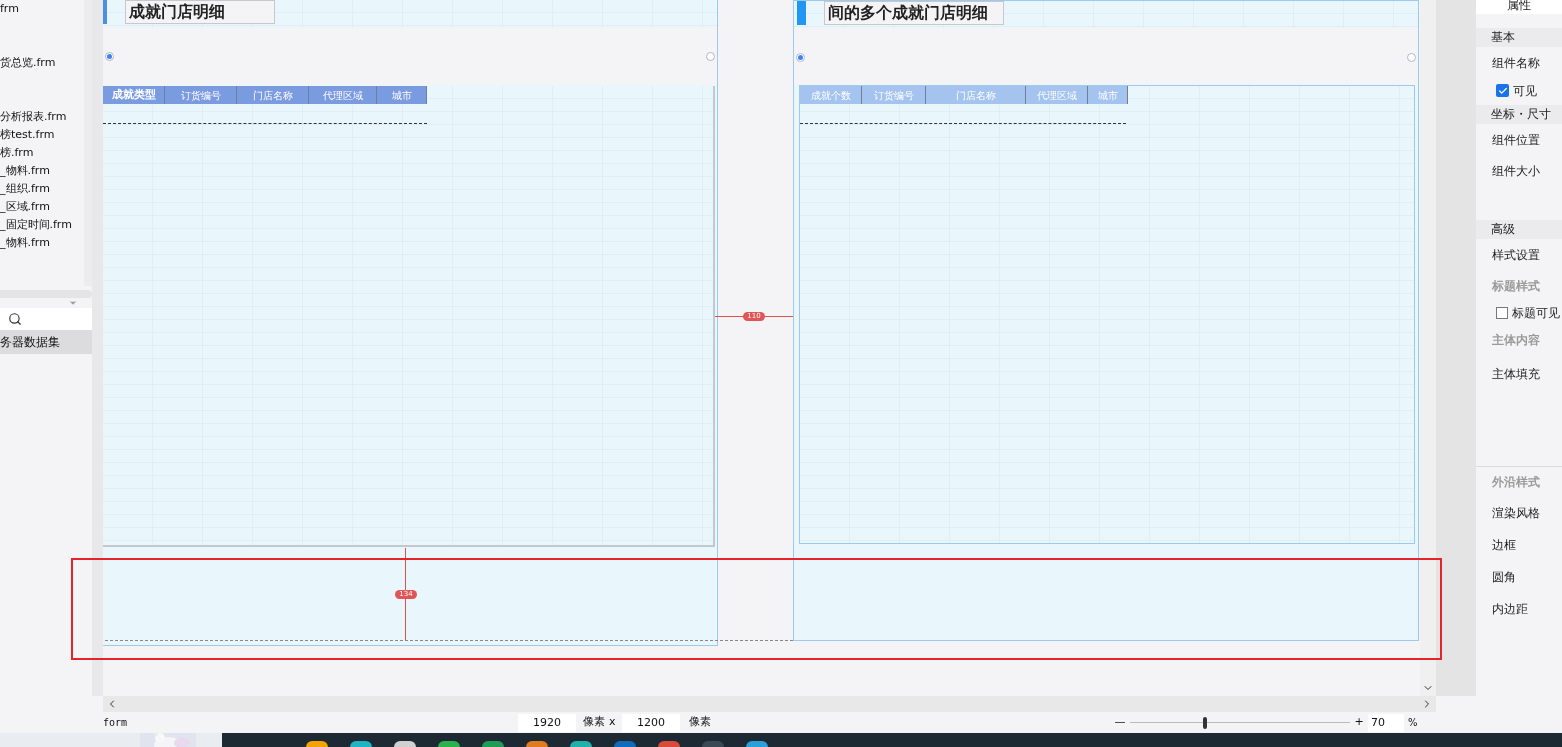  What do you see at coordinates (1519, 114) in the screenshot?
I see `section-header: 坐标・尺寸` at bounding box center [1519, 114].